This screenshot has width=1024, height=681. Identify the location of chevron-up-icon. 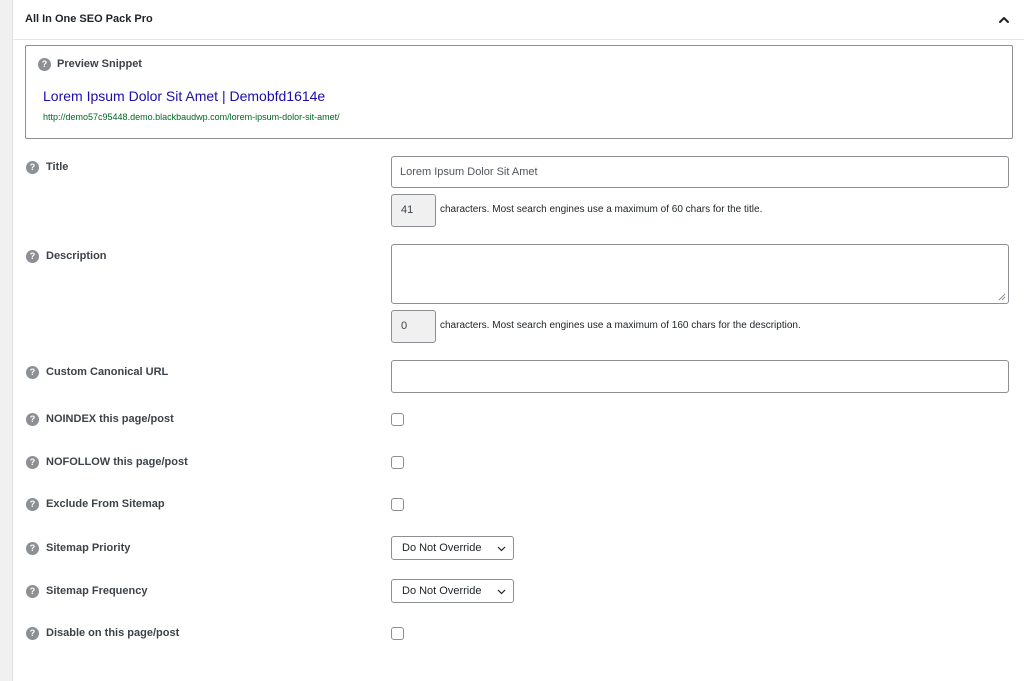
(1004, 20).